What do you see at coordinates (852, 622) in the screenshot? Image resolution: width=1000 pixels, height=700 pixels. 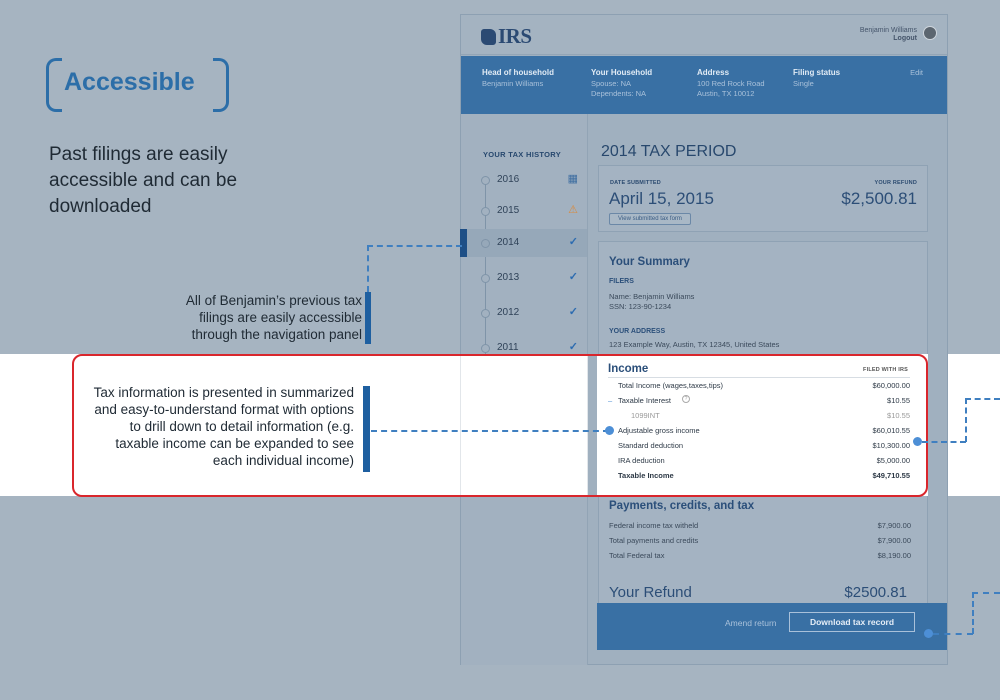 I see `download-tax-record-button: Download tax record` at bounding box center [852, 622].